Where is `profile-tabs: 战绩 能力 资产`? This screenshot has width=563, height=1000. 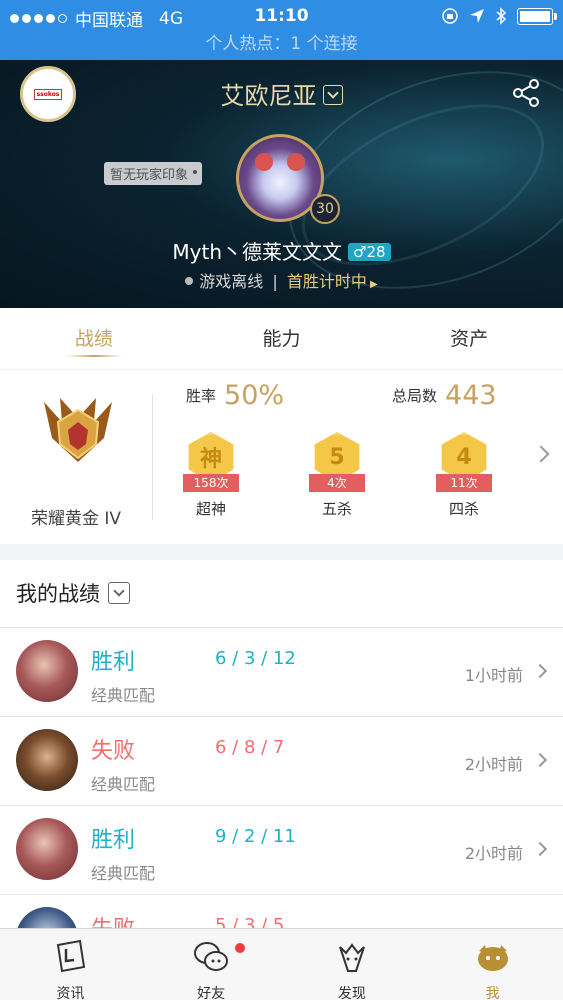
profile-tabs: 战绩 能力 资产 is located at coordinates (281, 339).